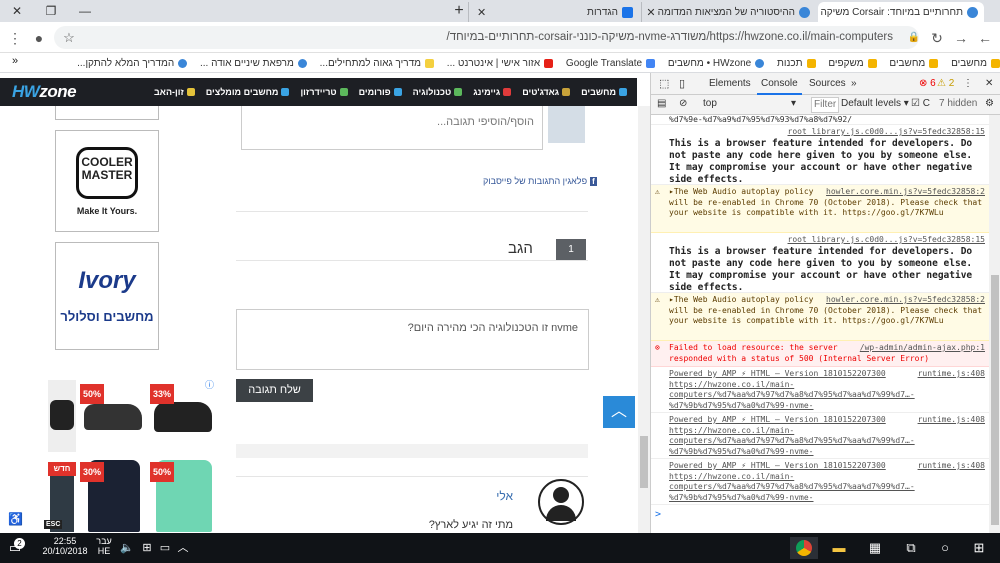 This screenshot has width=1000, height=563. I want to click on menu-dots-icon: ⋮, so click(15, 38).